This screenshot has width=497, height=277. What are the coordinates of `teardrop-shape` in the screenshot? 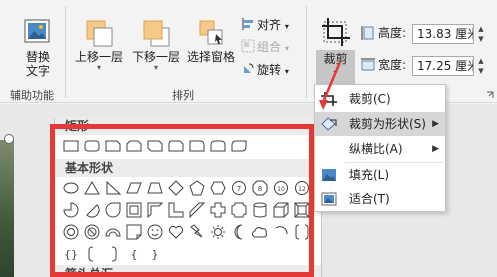 It's located at (113, 210).